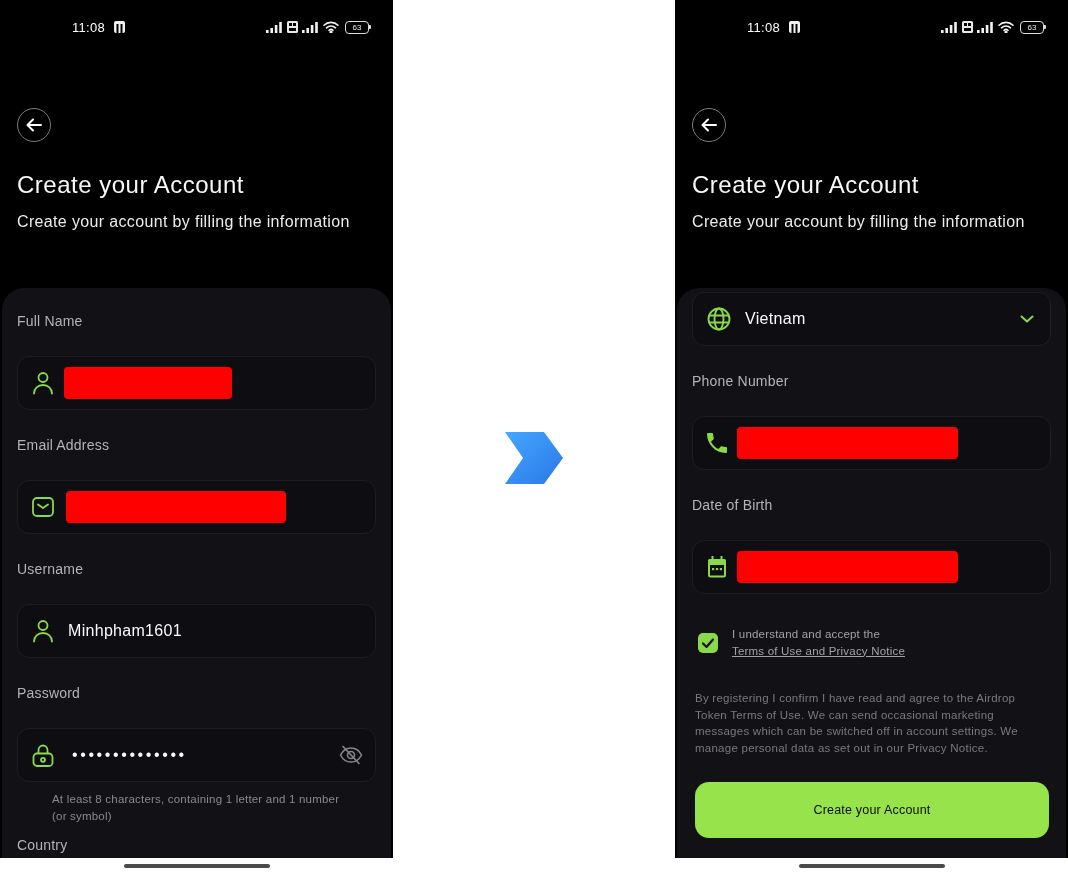  I want to click on field-label: Password, so click(49, 693).